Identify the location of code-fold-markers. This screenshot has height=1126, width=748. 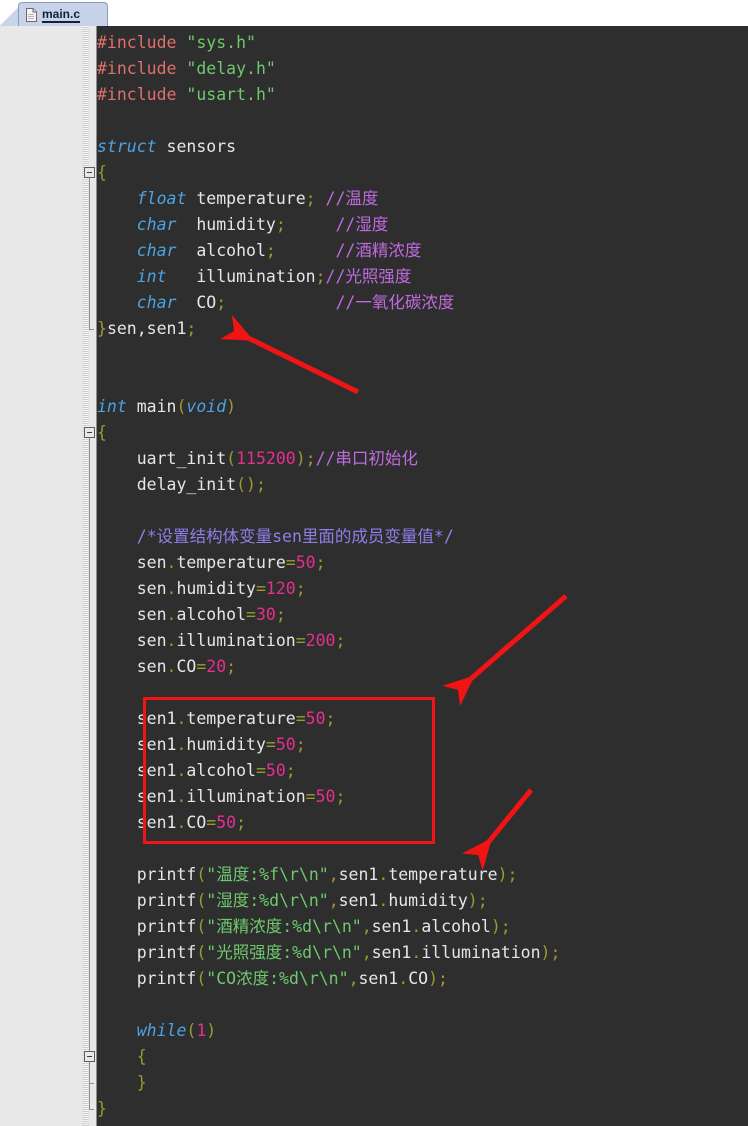
(48, 576).